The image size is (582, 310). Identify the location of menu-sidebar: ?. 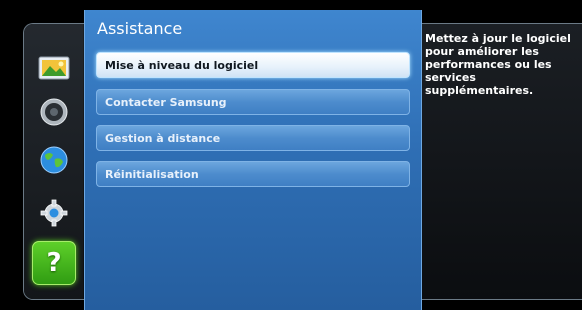
(53, 161).